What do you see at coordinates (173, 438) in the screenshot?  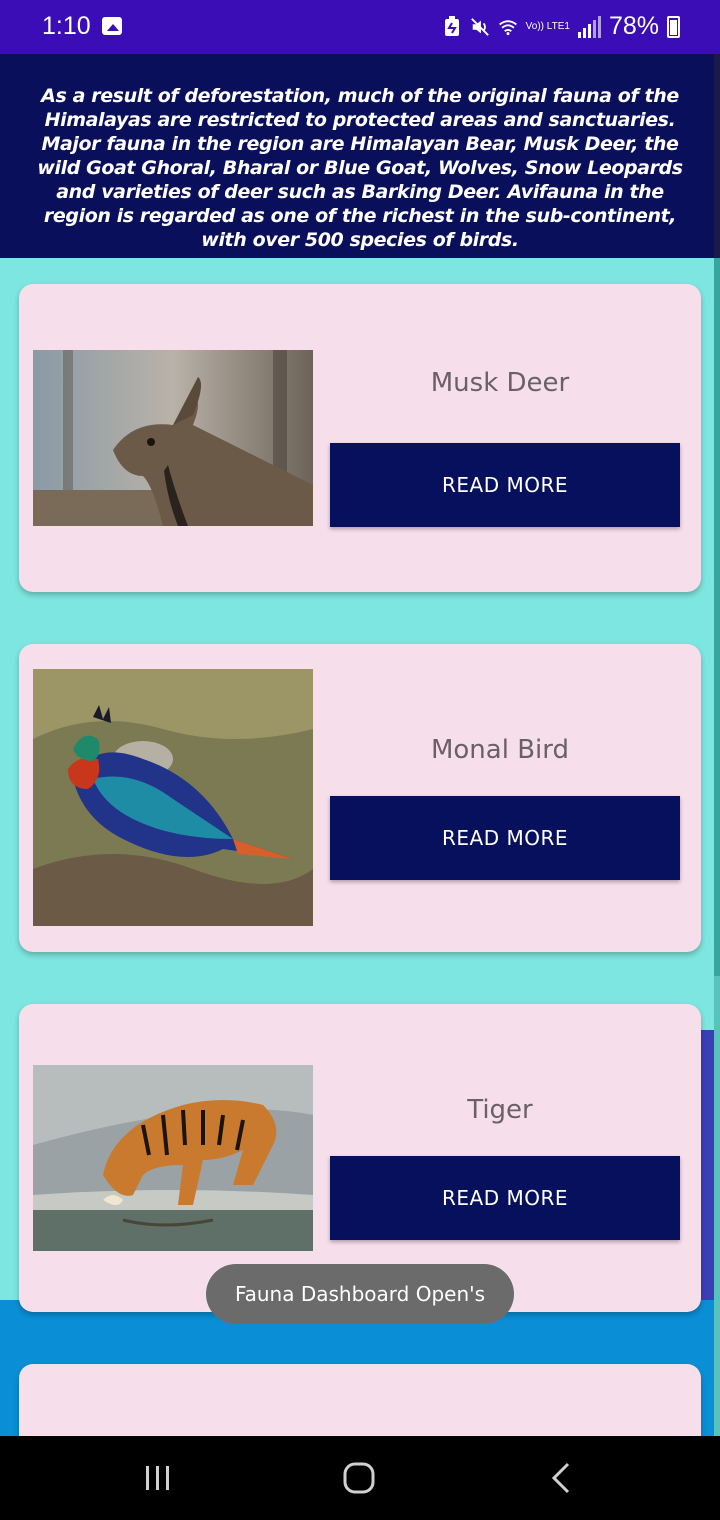 I see `musk-deer-image` at bounding box center [173, 438].